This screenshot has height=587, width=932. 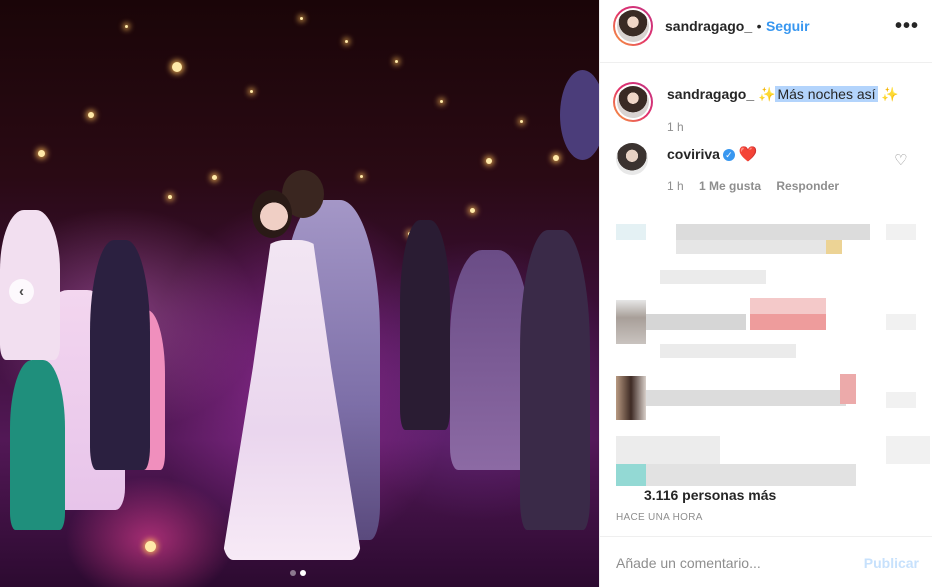 I want to click on caption-author: sandragago_, so click(x=710, y=94).